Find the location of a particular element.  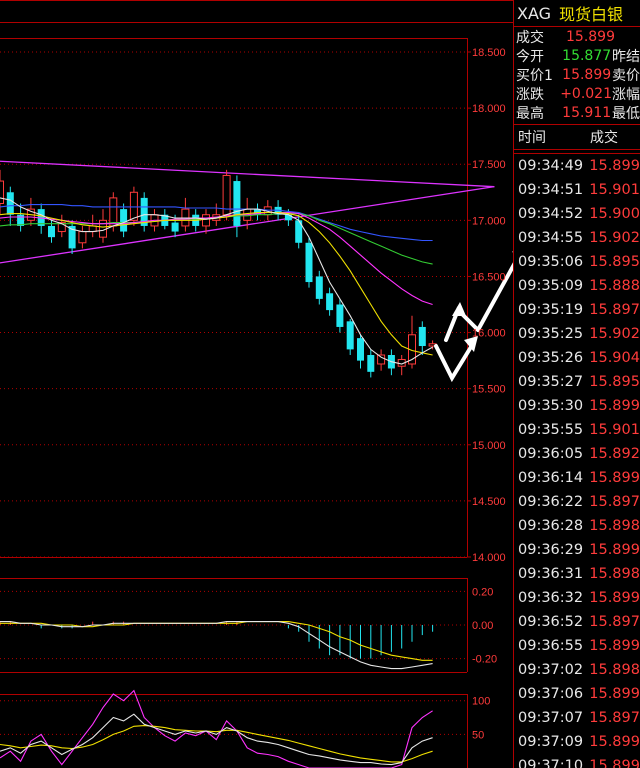

tick-row: 09:36:22 15.897 is located at coordinates (577, 502).